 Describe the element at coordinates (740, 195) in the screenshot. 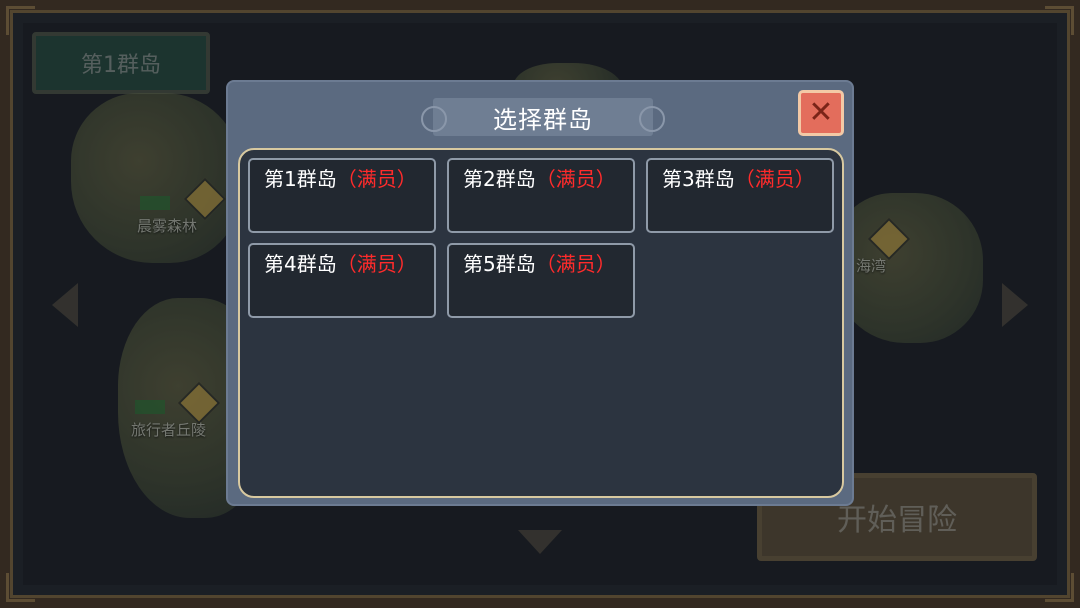

I see `island-option-3: 第3群岛（满员）` at that location.